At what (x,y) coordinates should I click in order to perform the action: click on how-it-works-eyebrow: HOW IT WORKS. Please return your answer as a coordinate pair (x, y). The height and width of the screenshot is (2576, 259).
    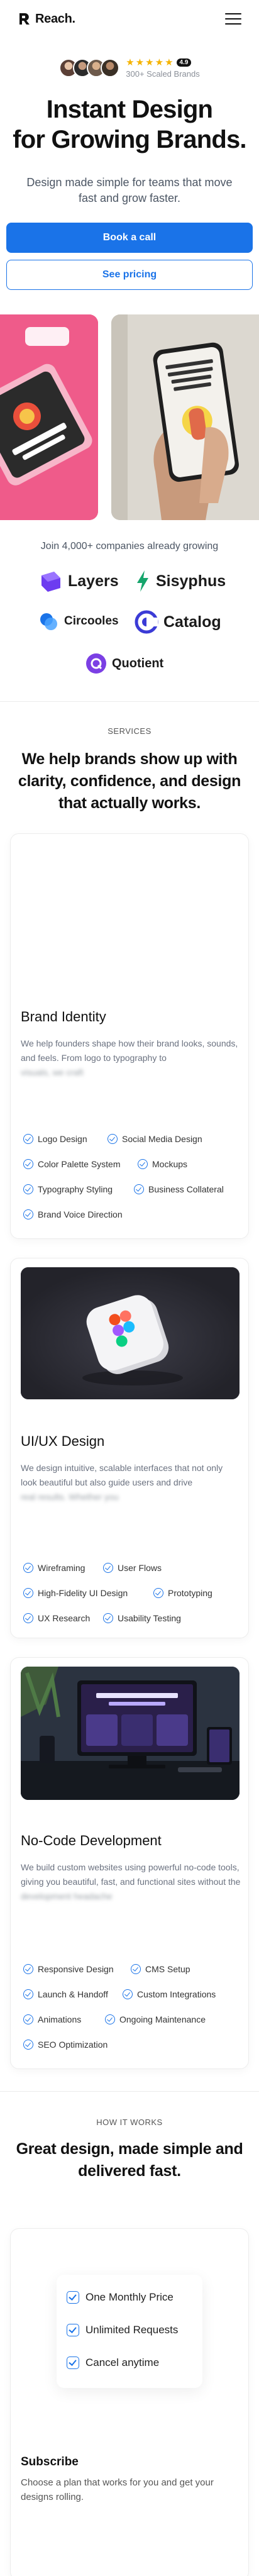
    Looking at the image, I should click on (129, 2122).